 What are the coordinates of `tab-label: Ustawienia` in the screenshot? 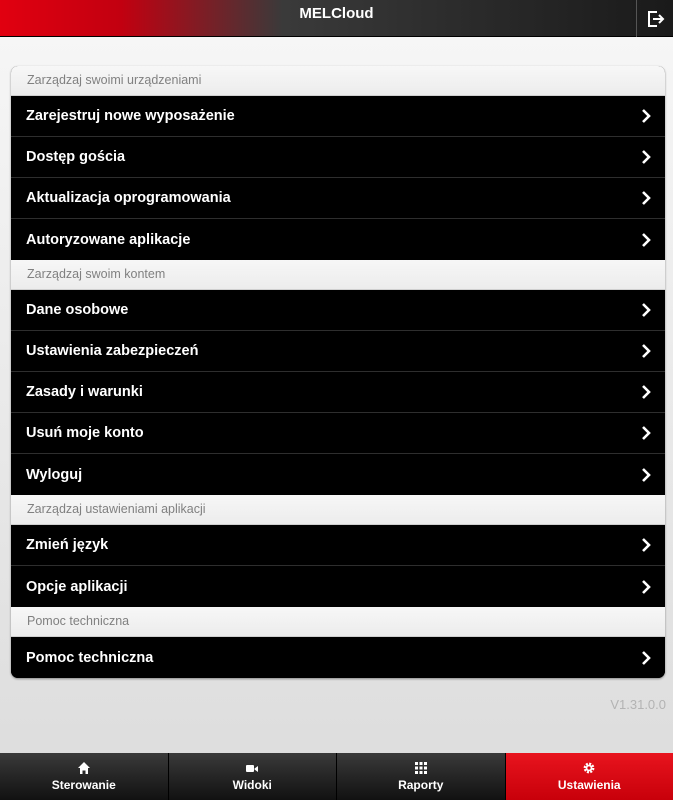 It's located at (589, 785).